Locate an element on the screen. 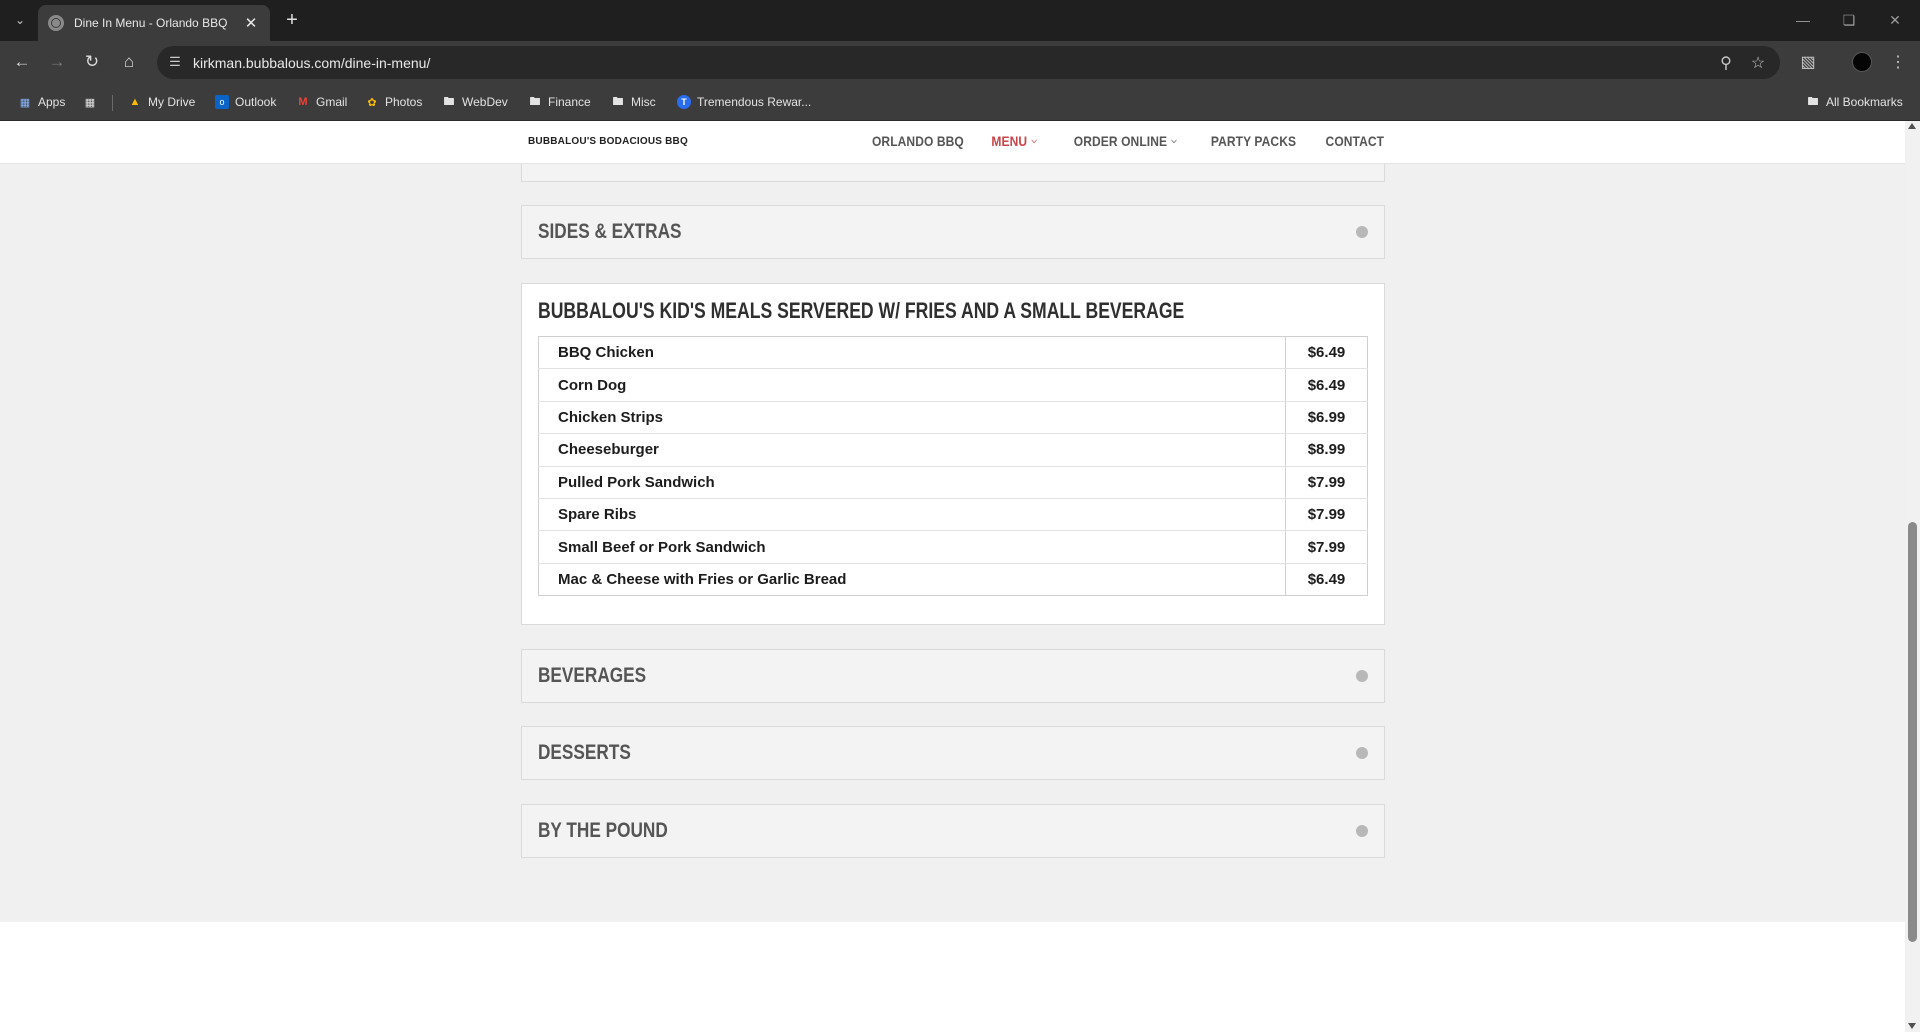  bookmark-gmail: M Gmail is located at coordinates (321, 102).